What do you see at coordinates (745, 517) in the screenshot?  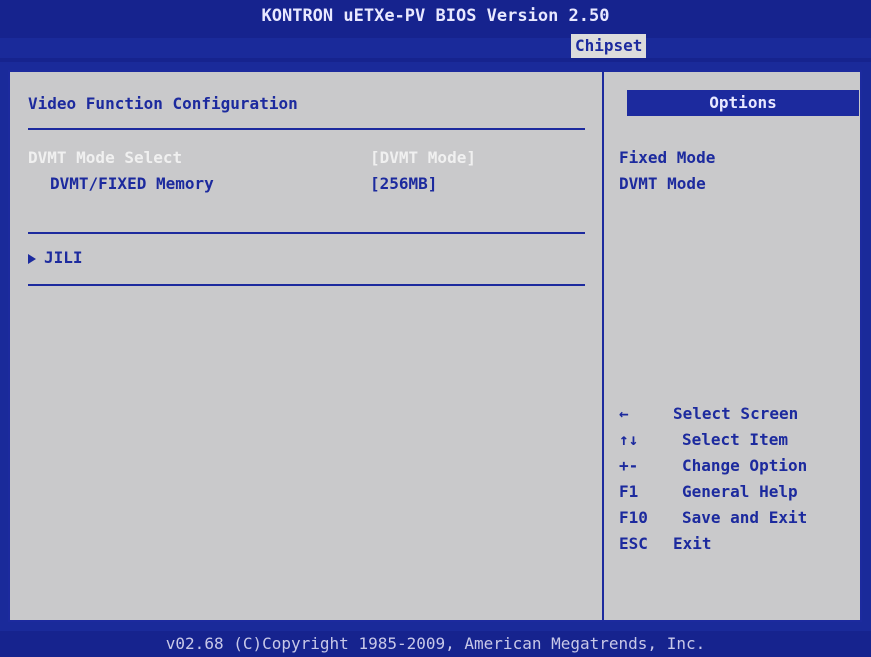 I see `help-save-exit: Save and Exit` at bounding box center [745, 517].